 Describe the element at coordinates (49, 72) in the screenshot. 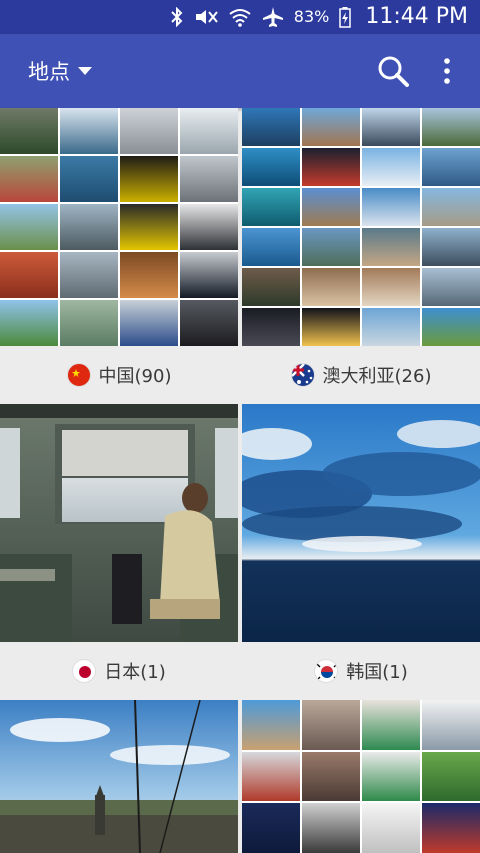

I see `page-title: 地点` at that location.